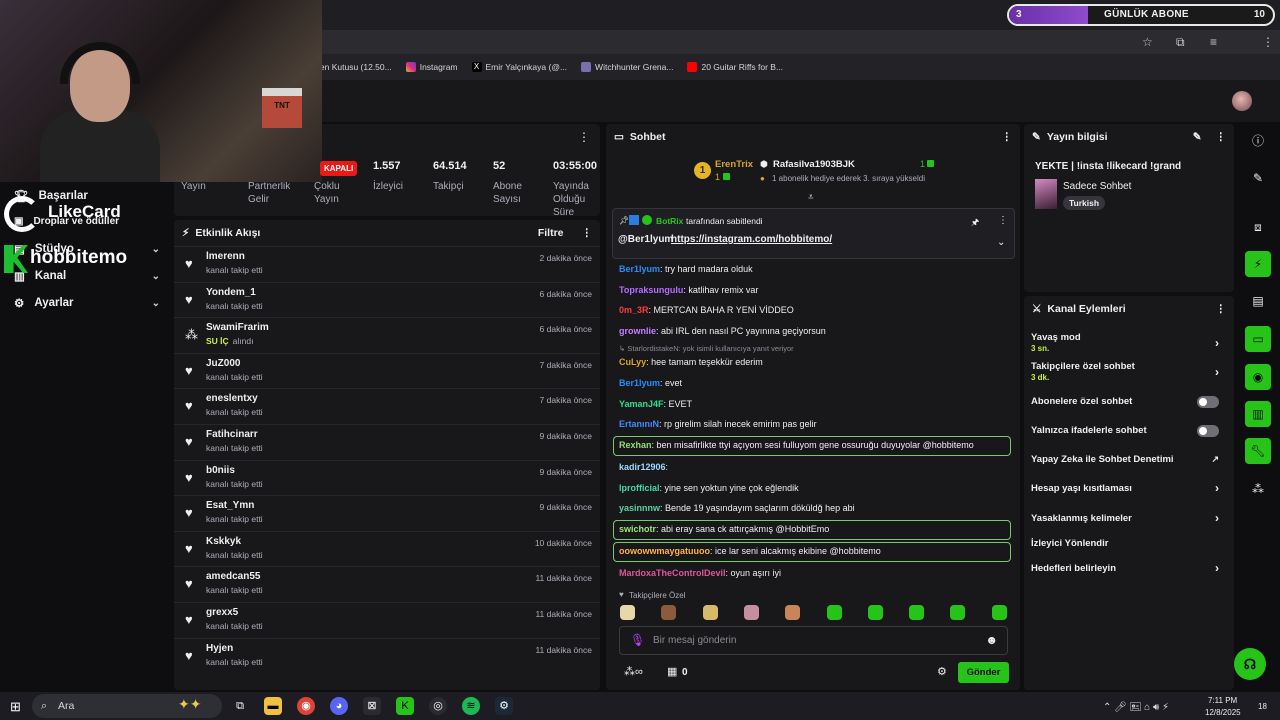  What do you see at coordinates (942, 671) in the screenshot?
I see `gear-icon: ⚙` at bounding box center [942, 671].